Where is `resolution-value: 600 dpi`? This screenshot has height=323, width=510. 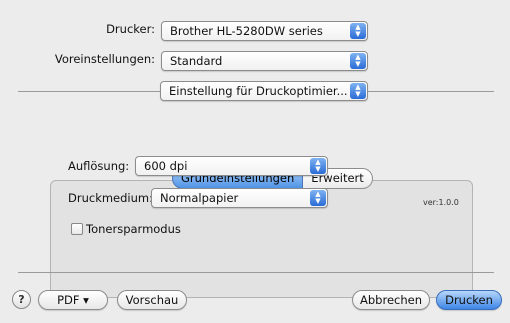 resolution-value: 600 dpi is located at coordinates (166, 166).